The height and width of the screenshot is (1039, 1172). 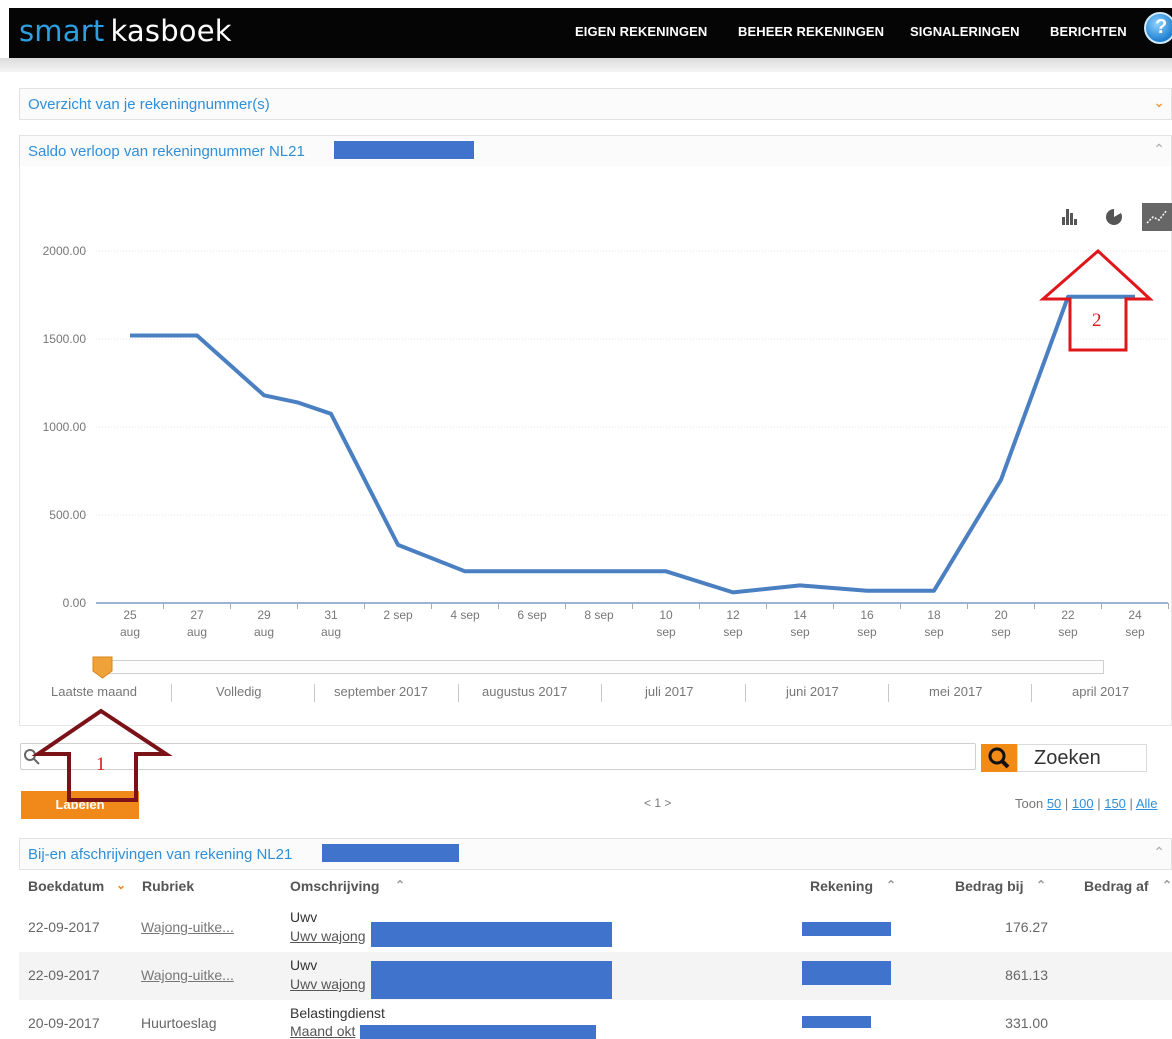 What do you see at coordinates (1001, 615) in the screenshot?
I see `x-tick-label: 20` at bounding box center [1001, 615].